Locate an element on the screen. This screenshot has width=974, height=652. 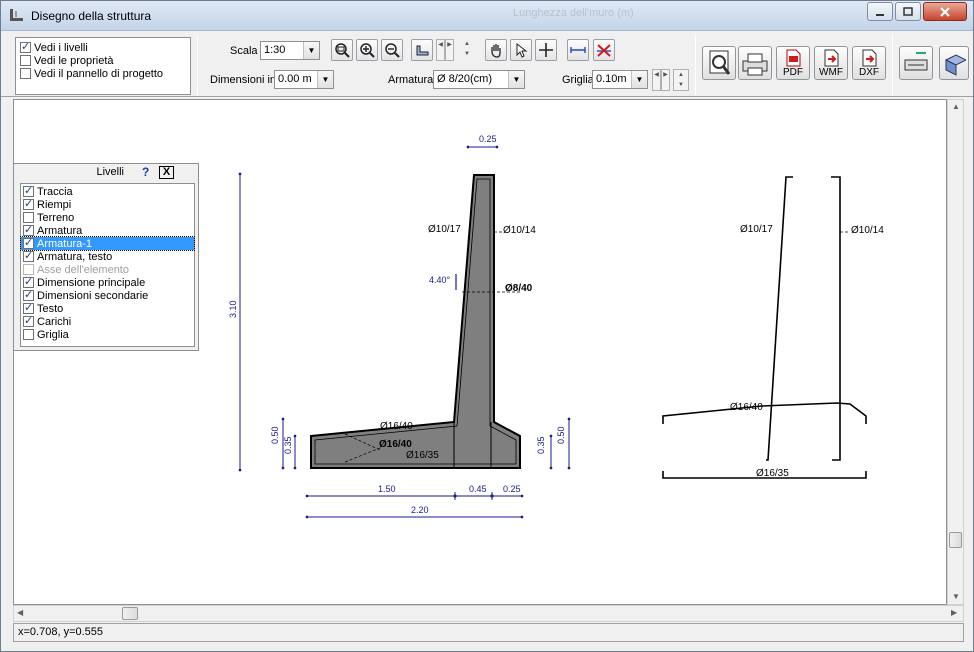
pan-button is located at coordinates (496, 50).